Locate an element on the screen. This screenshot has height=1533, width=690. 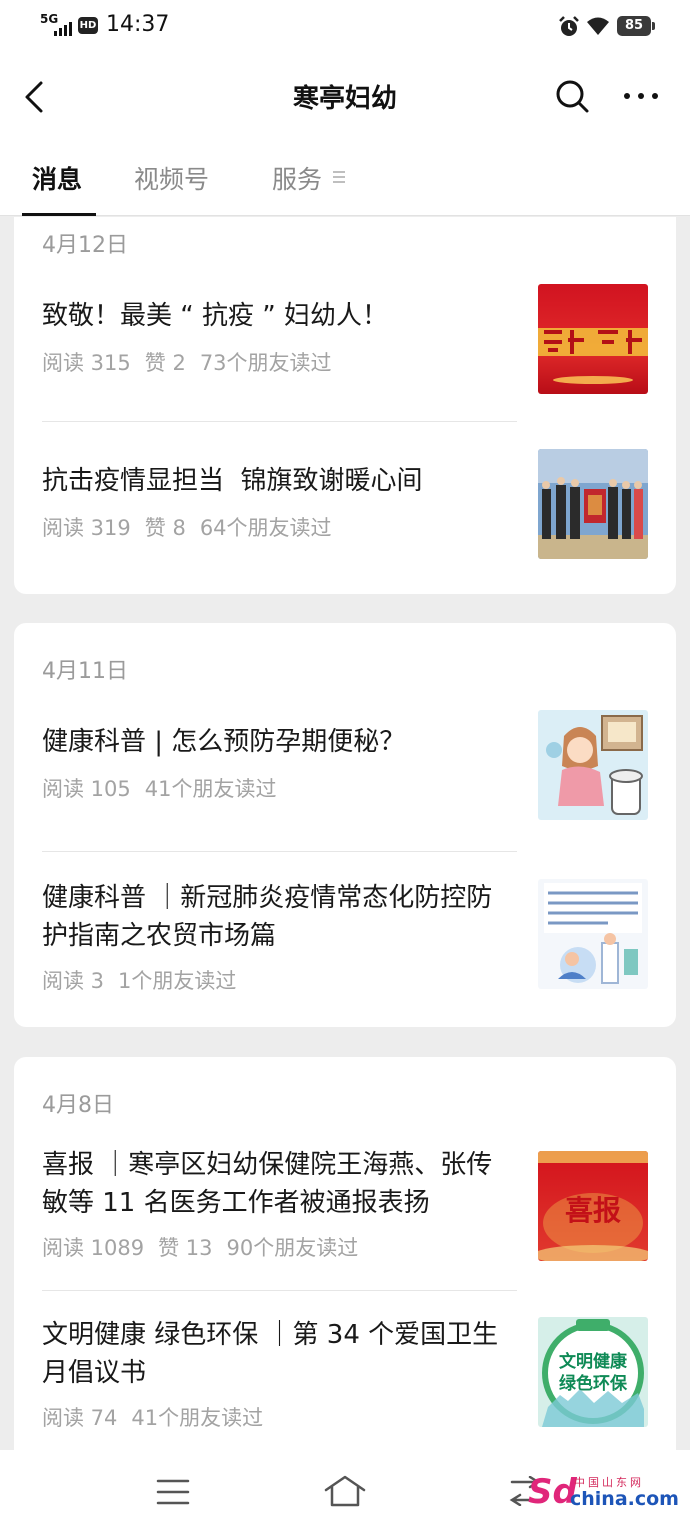
article-title: 喜报 ｜寒亭区妇幼保健院王海燕、张传敏等 11 名医务工作者被通报表扬 is located at coordinates (267, 1184).